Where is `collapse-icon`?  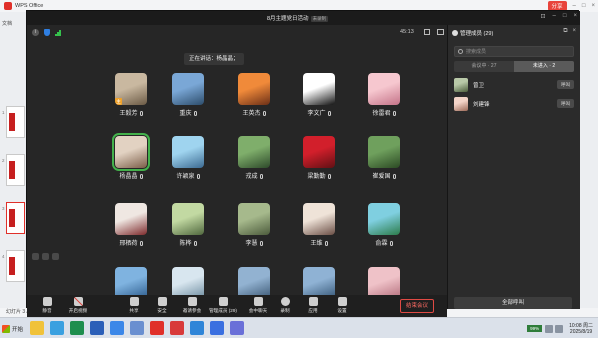
collapse-icon is located at coordinates (55, 256).